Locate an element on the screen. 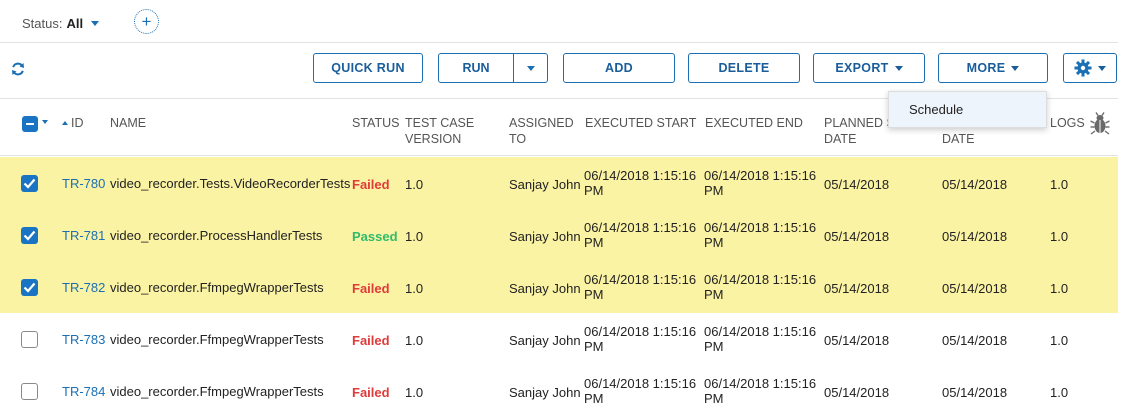 The height and width of the screenshot is (420, 1126). column-header-logs: LOGS is located at coordinates (1067, 123).